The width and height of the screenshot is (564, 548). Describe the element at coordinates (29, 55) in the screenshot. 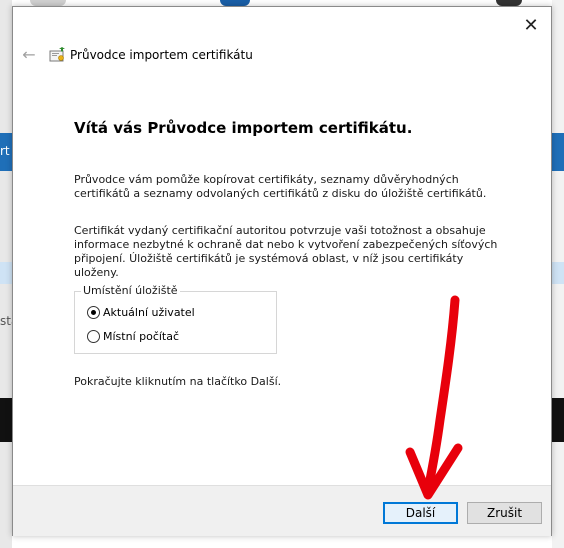

I see `back-arrow-icon: ←` at that location.